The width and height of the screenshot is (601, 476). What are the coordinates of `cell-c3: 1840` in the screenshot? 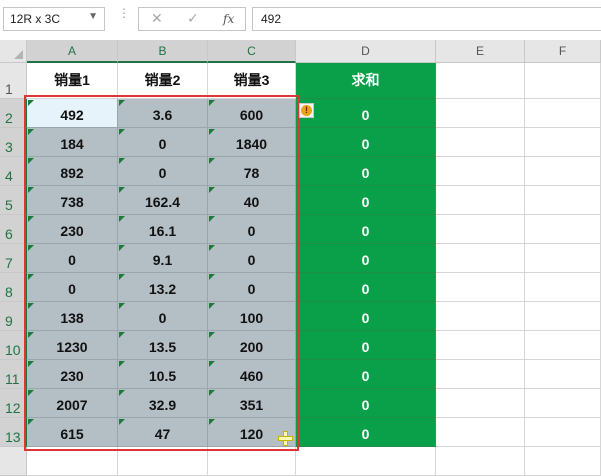 It's located at (252, 142).